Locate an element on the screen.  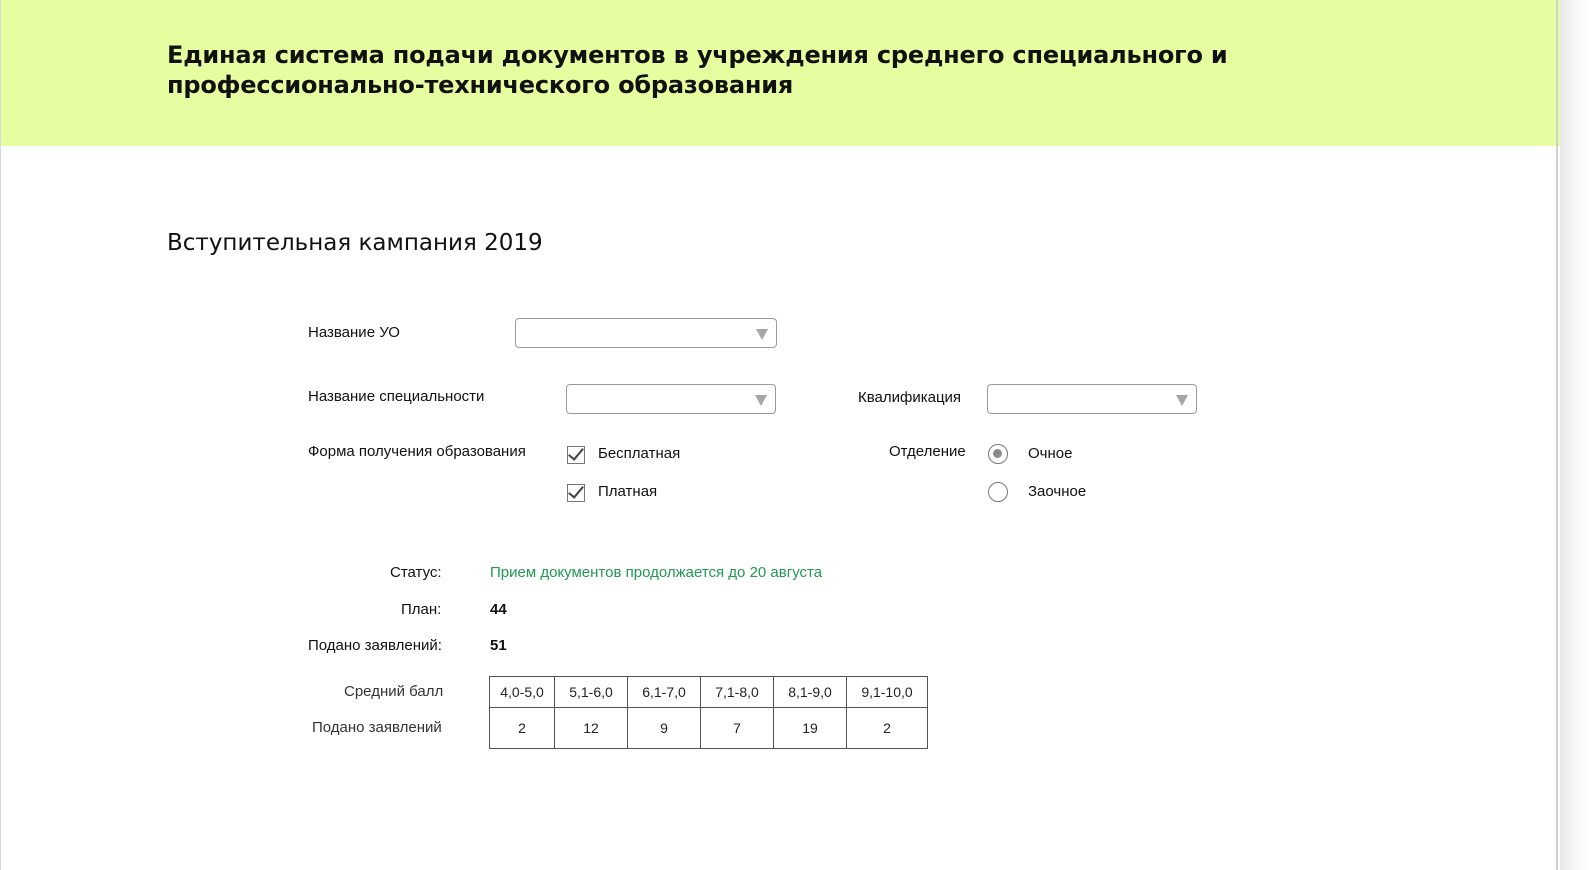
qualification-label: Квалификация is located at coordinates (910, 397).